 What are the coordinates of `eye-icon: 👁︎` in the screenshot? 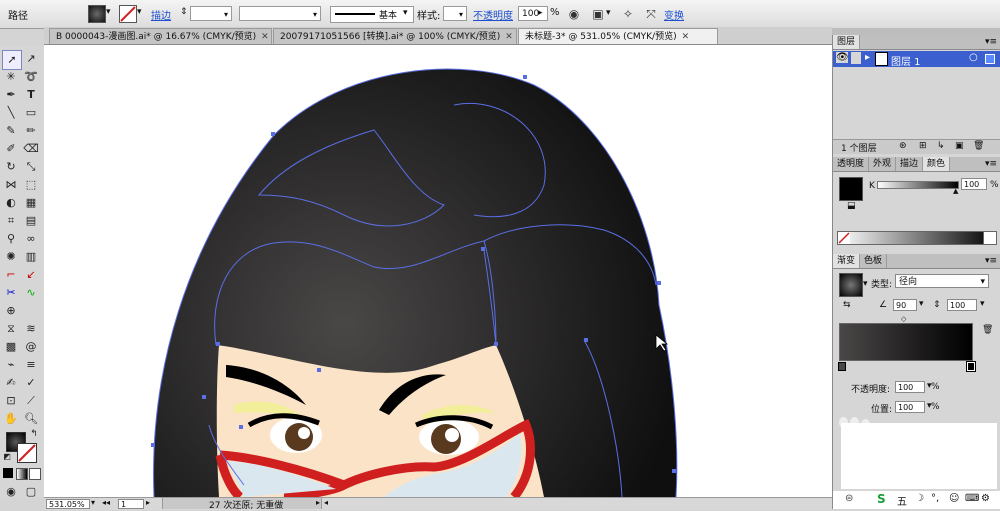 It's located at (842, 57).